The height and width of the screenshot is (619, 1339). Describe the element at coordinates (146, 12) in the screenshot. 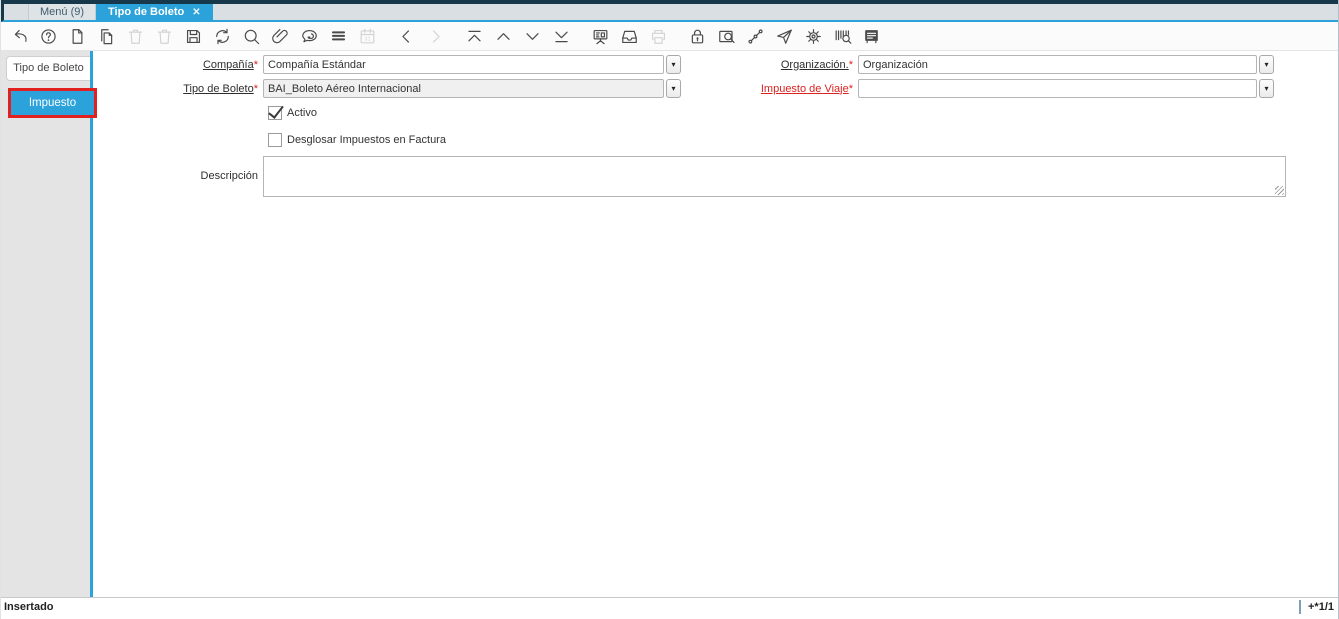

I see `tab-tipo-de-boleto-label: Tipo de Boleto` at that location.